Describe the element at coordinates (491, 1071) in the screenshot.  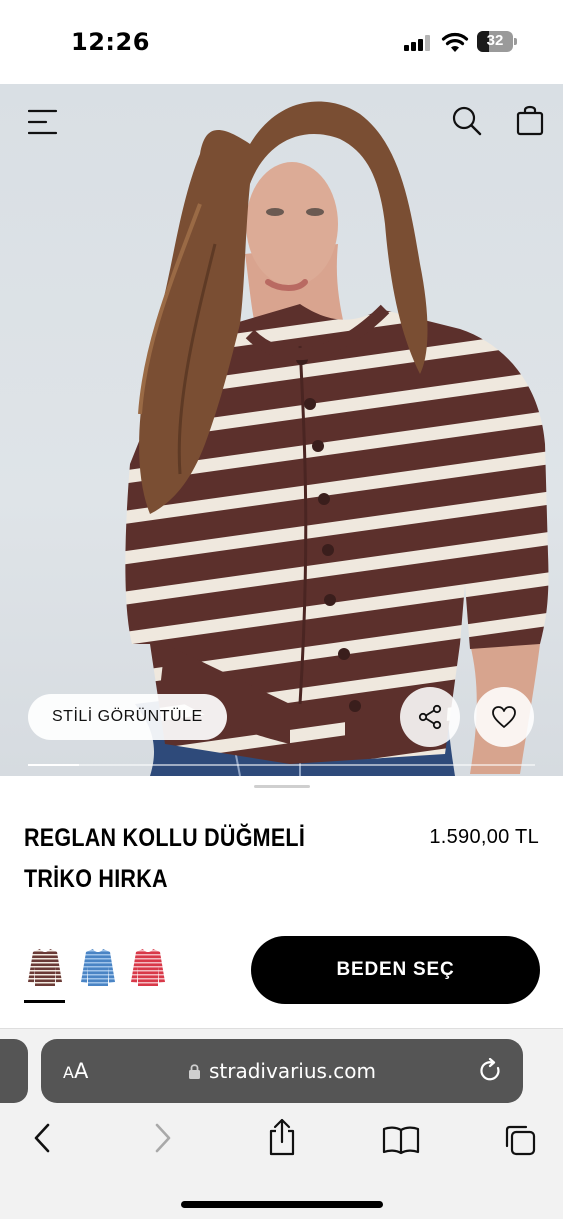
I see `reload-icon` at that location.